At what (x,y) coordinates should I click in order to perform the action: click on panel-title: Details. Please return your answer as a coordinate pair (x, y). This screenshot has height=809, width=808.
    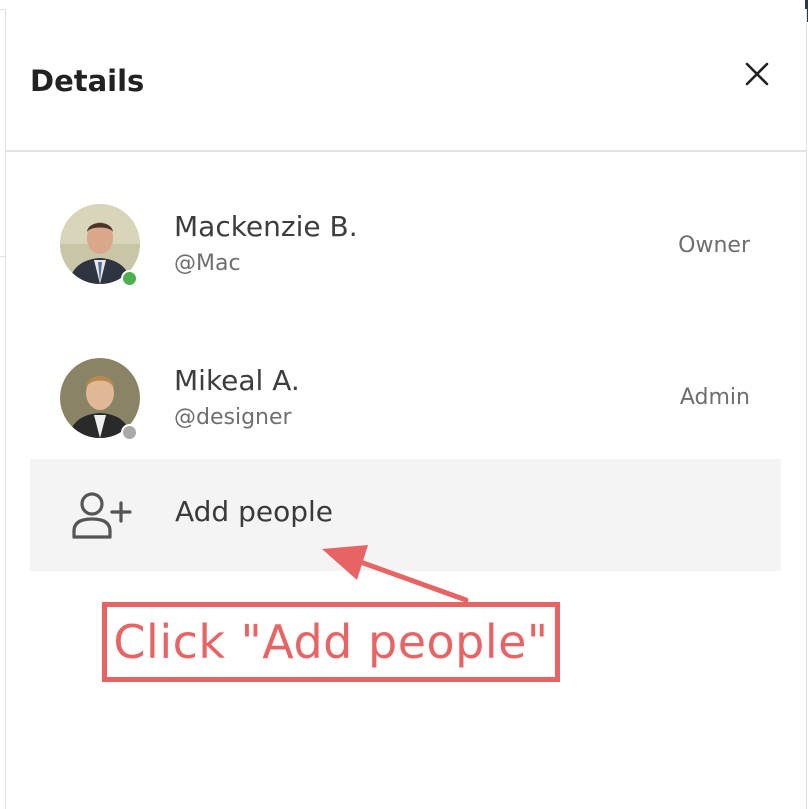
    Looking at the image, I should click on (87, 81).